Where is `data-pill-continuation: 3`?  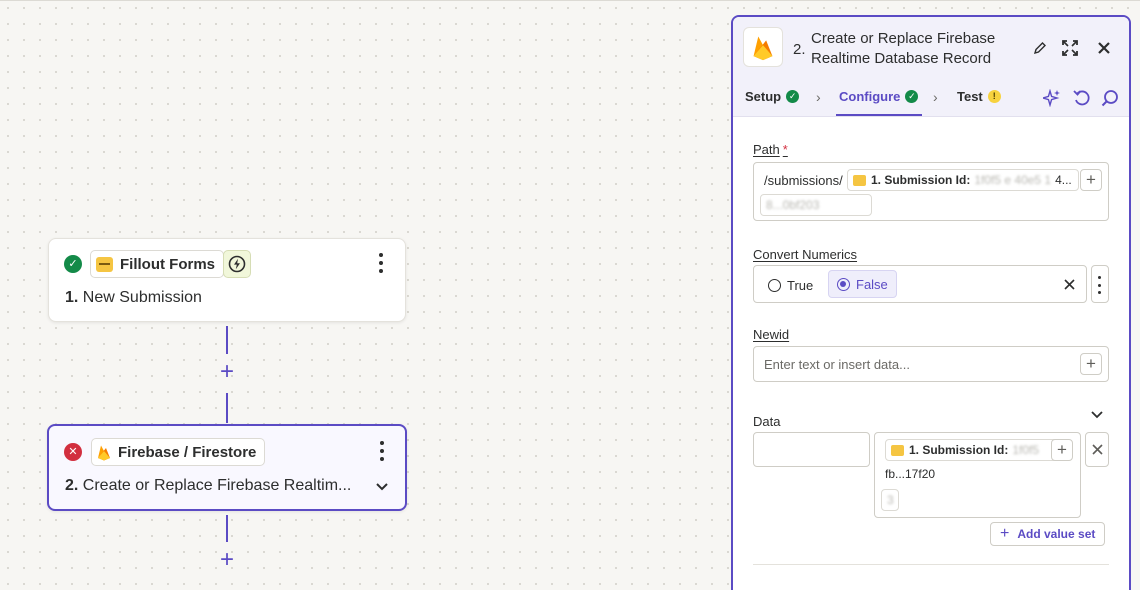 data-pill-continuation: 3 is located at coordinates (890, 500).